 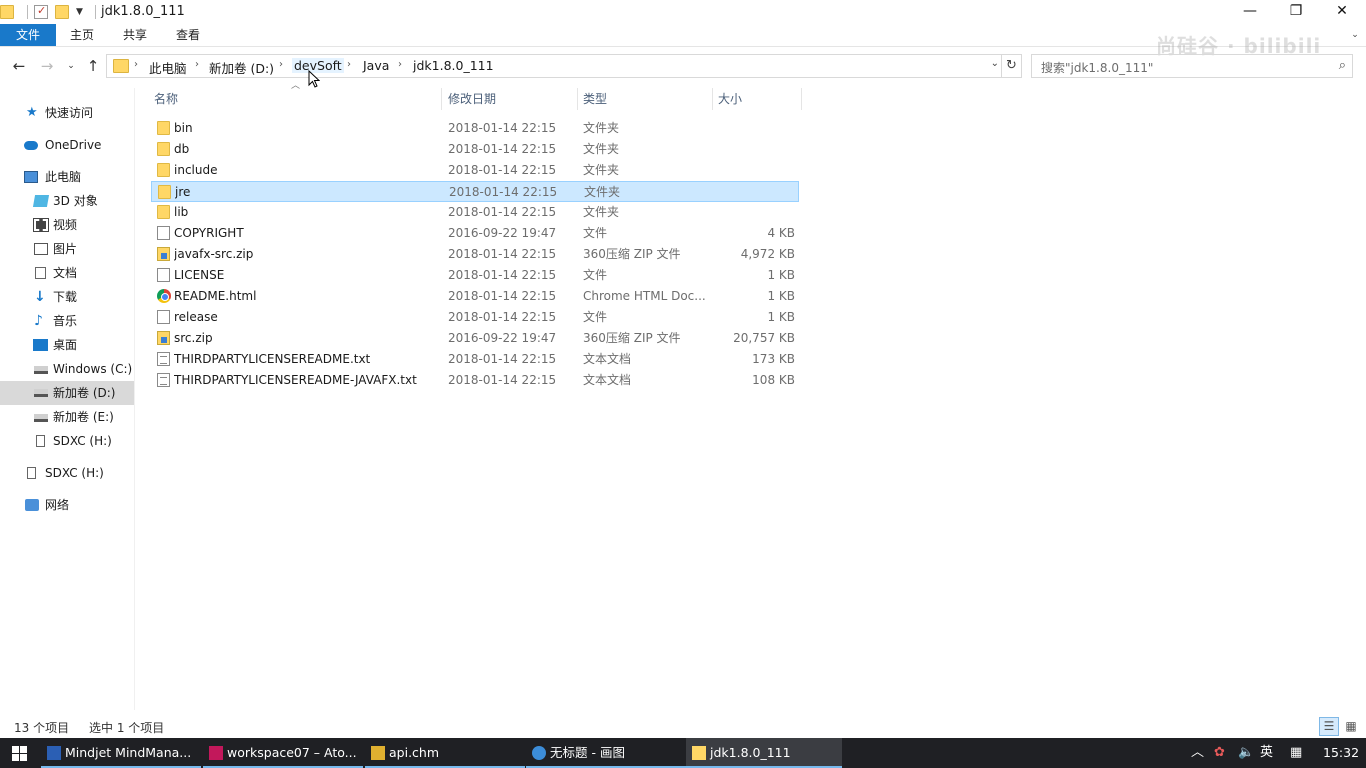 What do you see at coordinates (67, 225) in the screenshot?
I see `sidebar-item-videos: 视频` at bounding box center [67, 225].